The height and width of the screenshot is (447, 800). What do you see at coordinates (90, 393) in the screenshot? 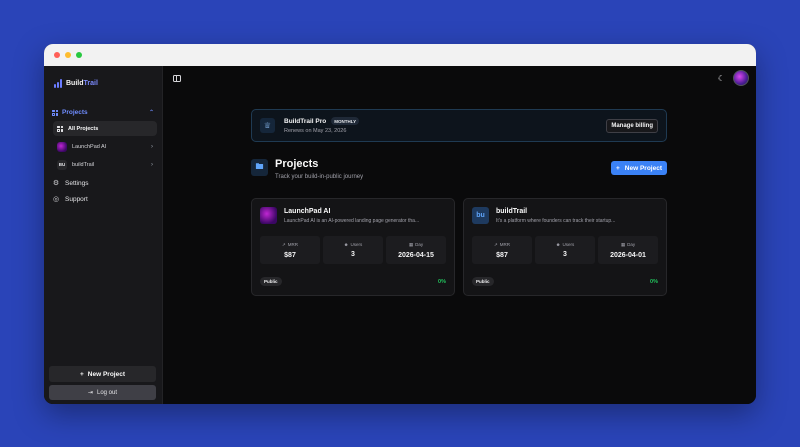
I see `logout-icon: ⇥` at bounding box center [90, 393].